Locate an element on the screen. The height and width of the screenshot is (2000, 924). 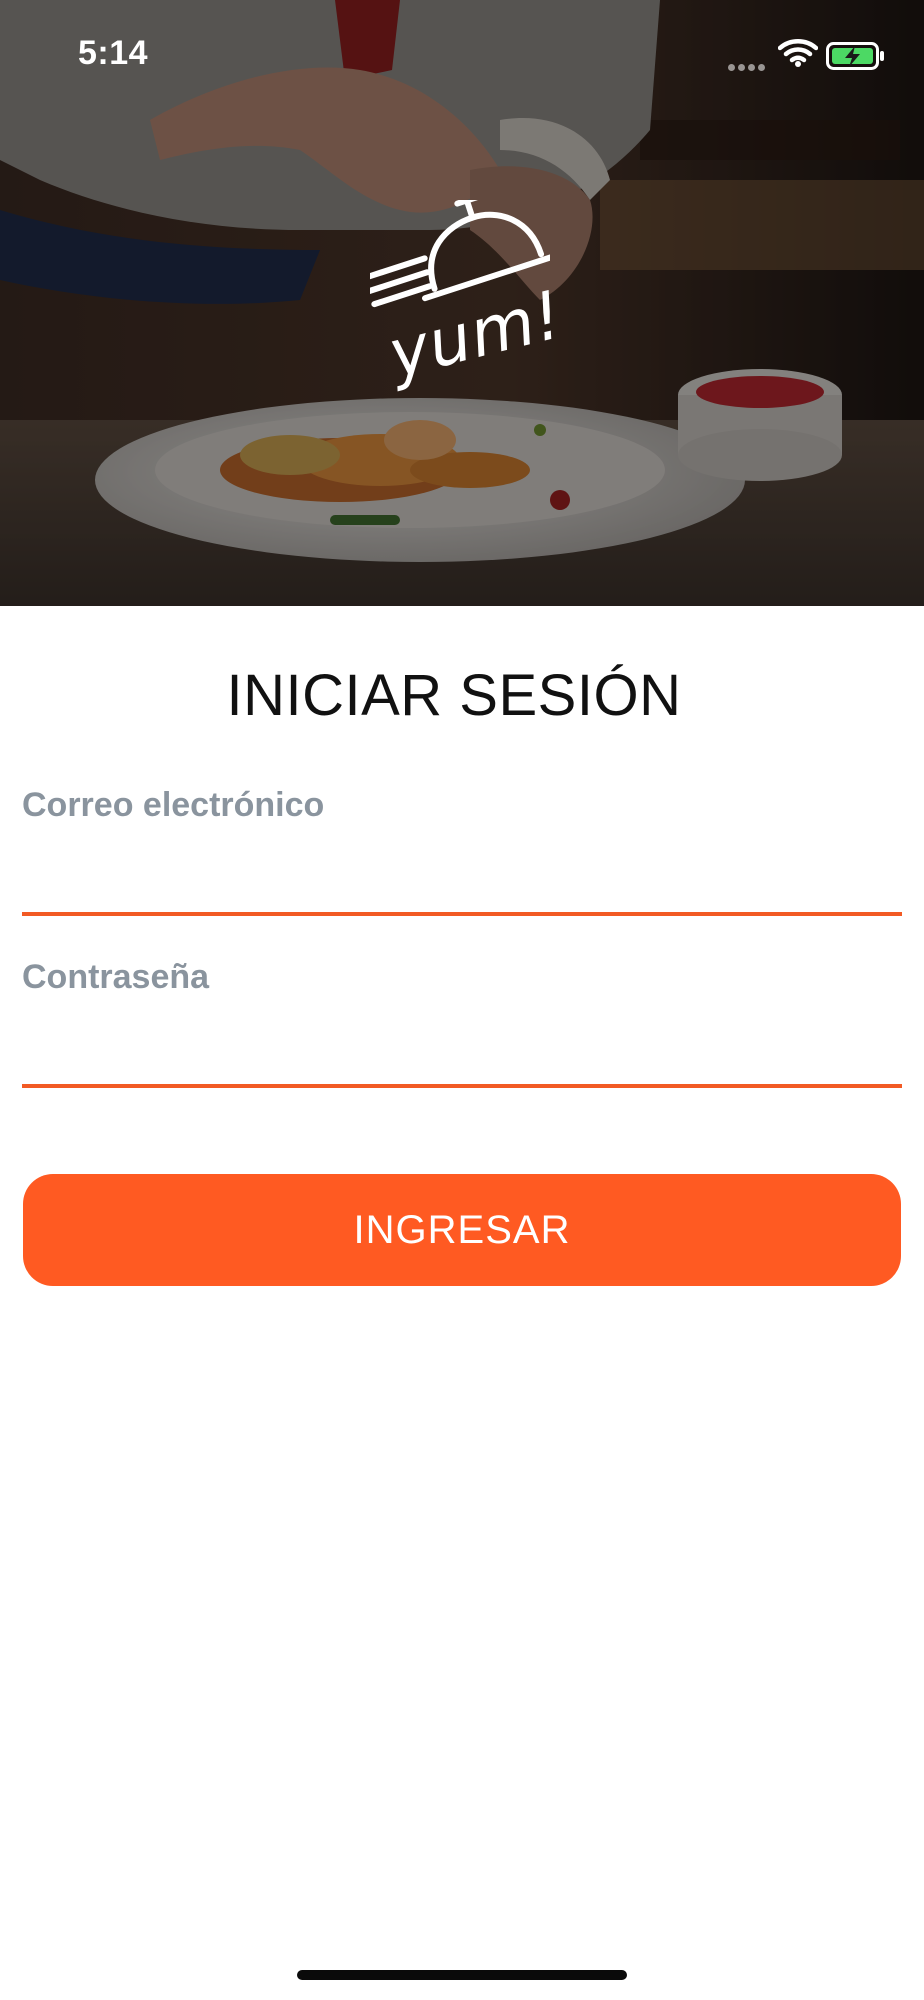
page-title: INICIAR SESIÓN is located at coordinates (454, 695).